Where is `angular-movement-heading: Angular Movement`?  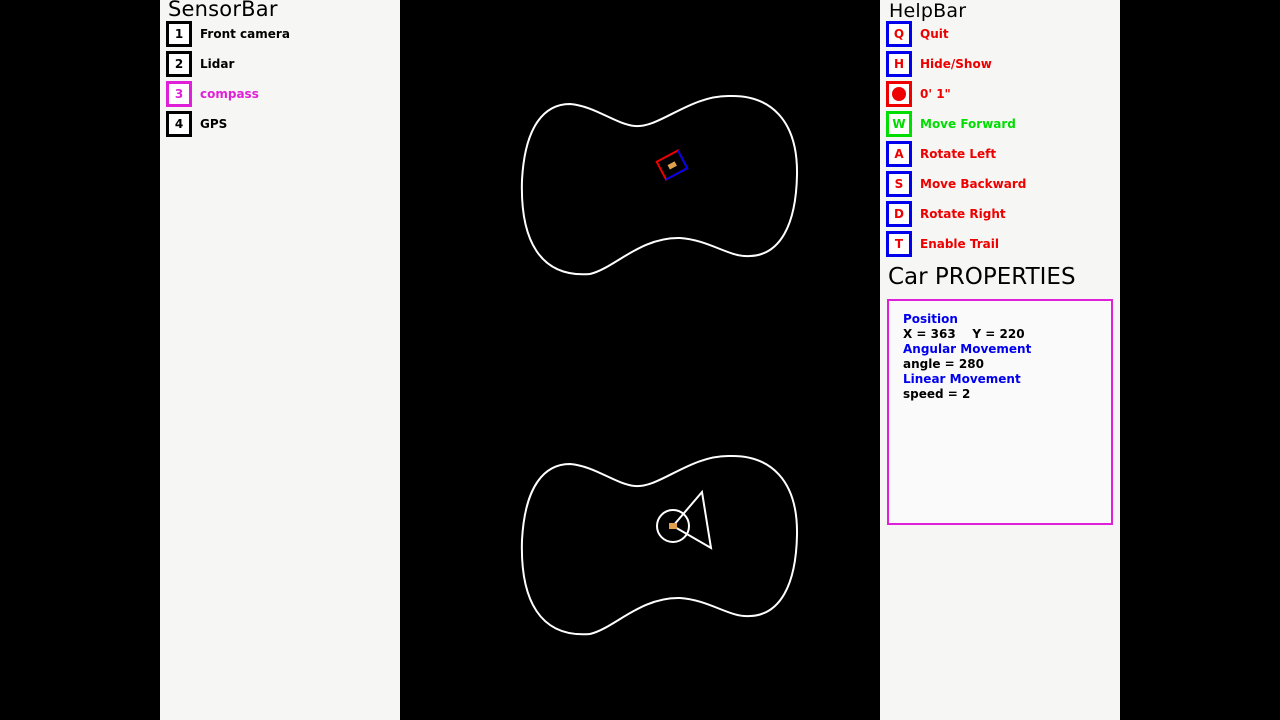
angular-movement-heading: Angular Movement is located at coordinates (967, 349).